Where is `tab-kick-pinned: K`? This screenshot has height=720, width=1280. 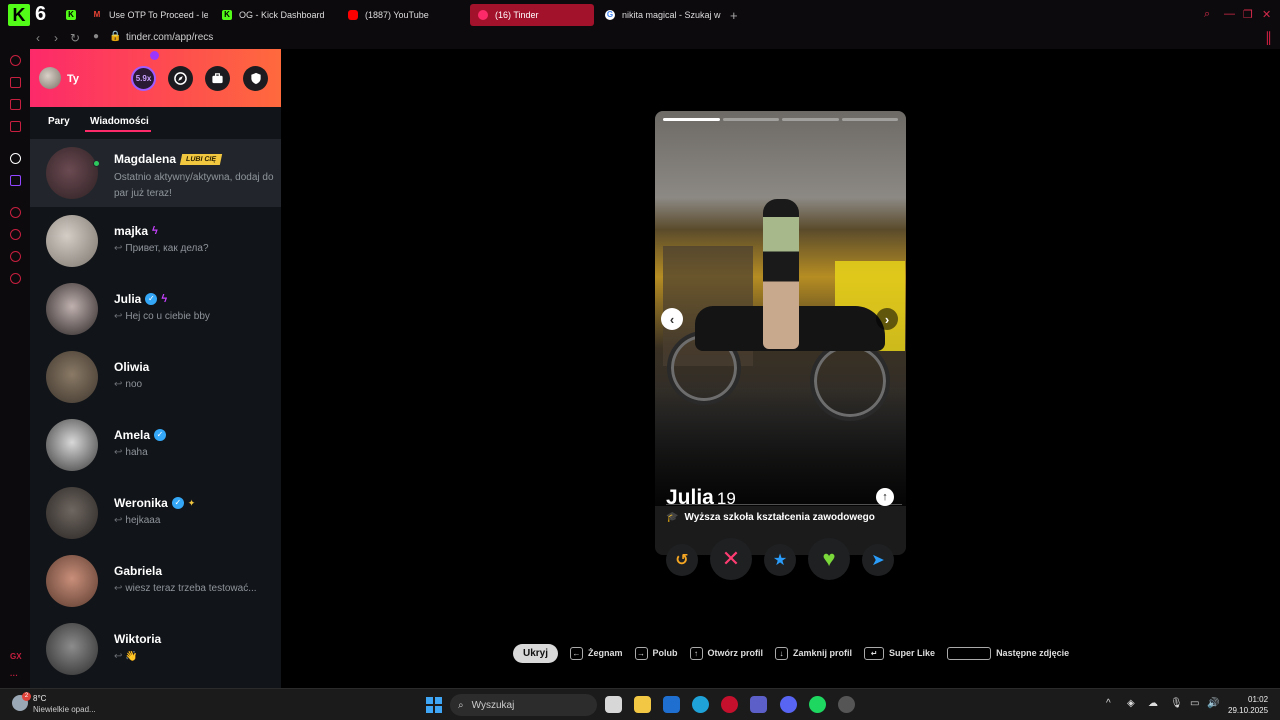 tab-kick-pinned: K is located at coordinates (67, 15).